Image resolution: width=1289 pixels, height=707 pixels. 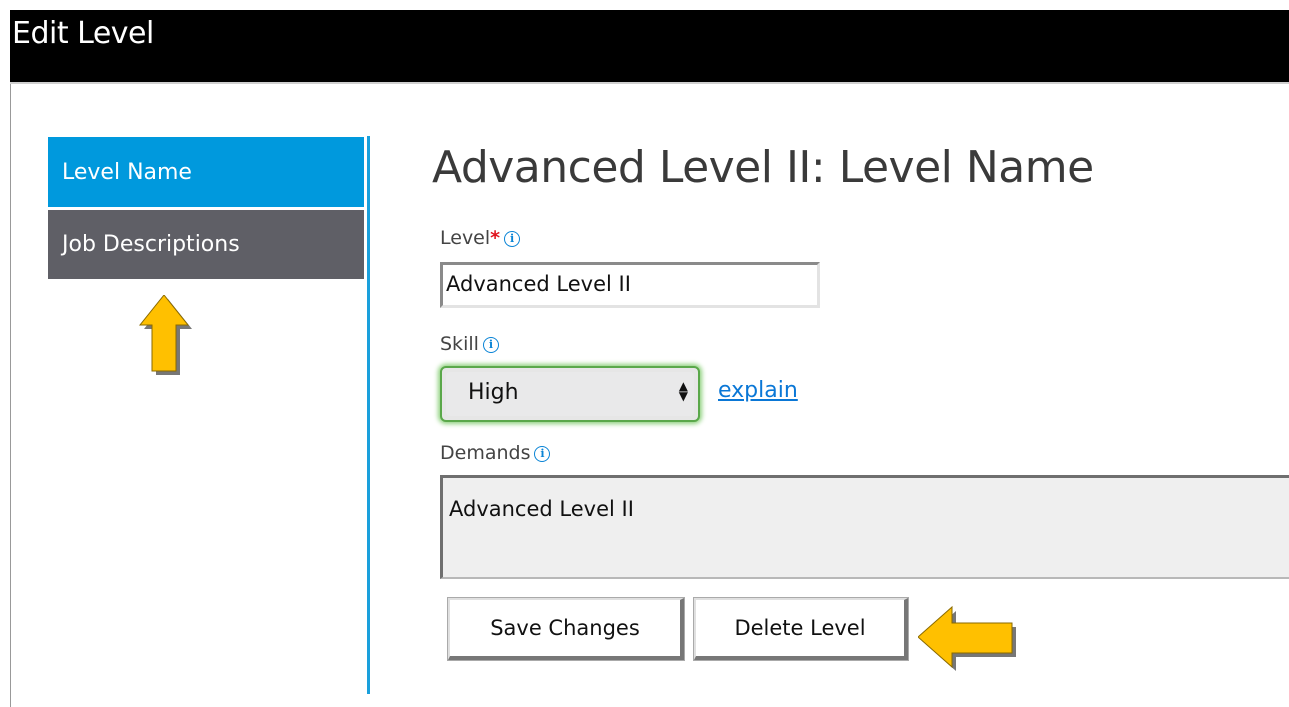 What do you see at coordinates (683, 391) in the screenshot?
I see `select-updown-icon: ▲ ▼` at bounding box center [683, 391].